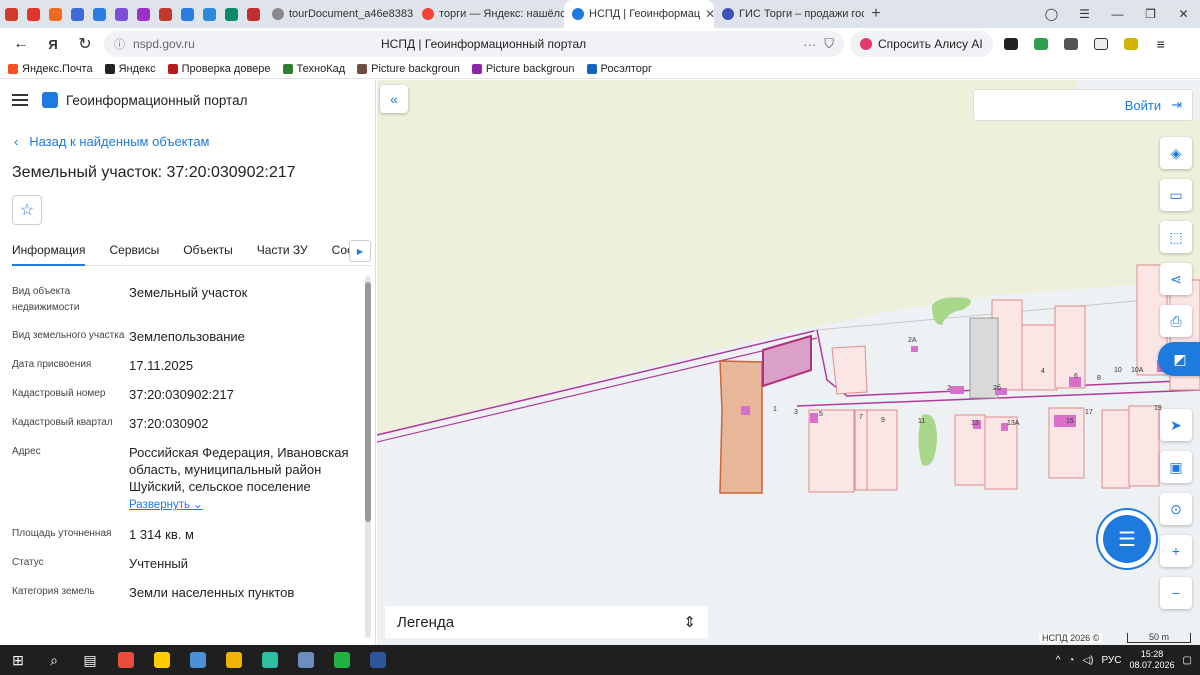 This screenshot has height=675, width=1200. I want to click on scrollbar-thumb, so click(368, 402).